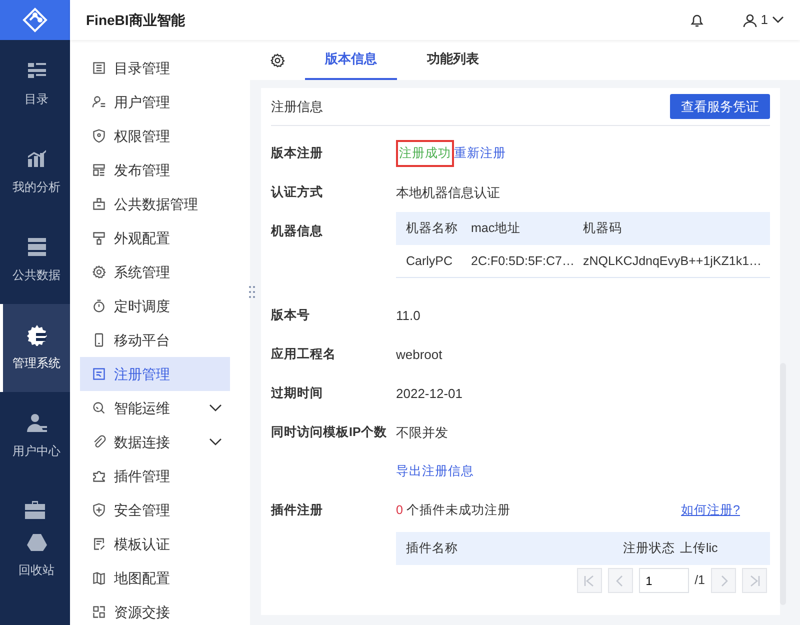 This screenshot has height=625, width=800. I want to click on field-value: 11.0, so click(408, 315).